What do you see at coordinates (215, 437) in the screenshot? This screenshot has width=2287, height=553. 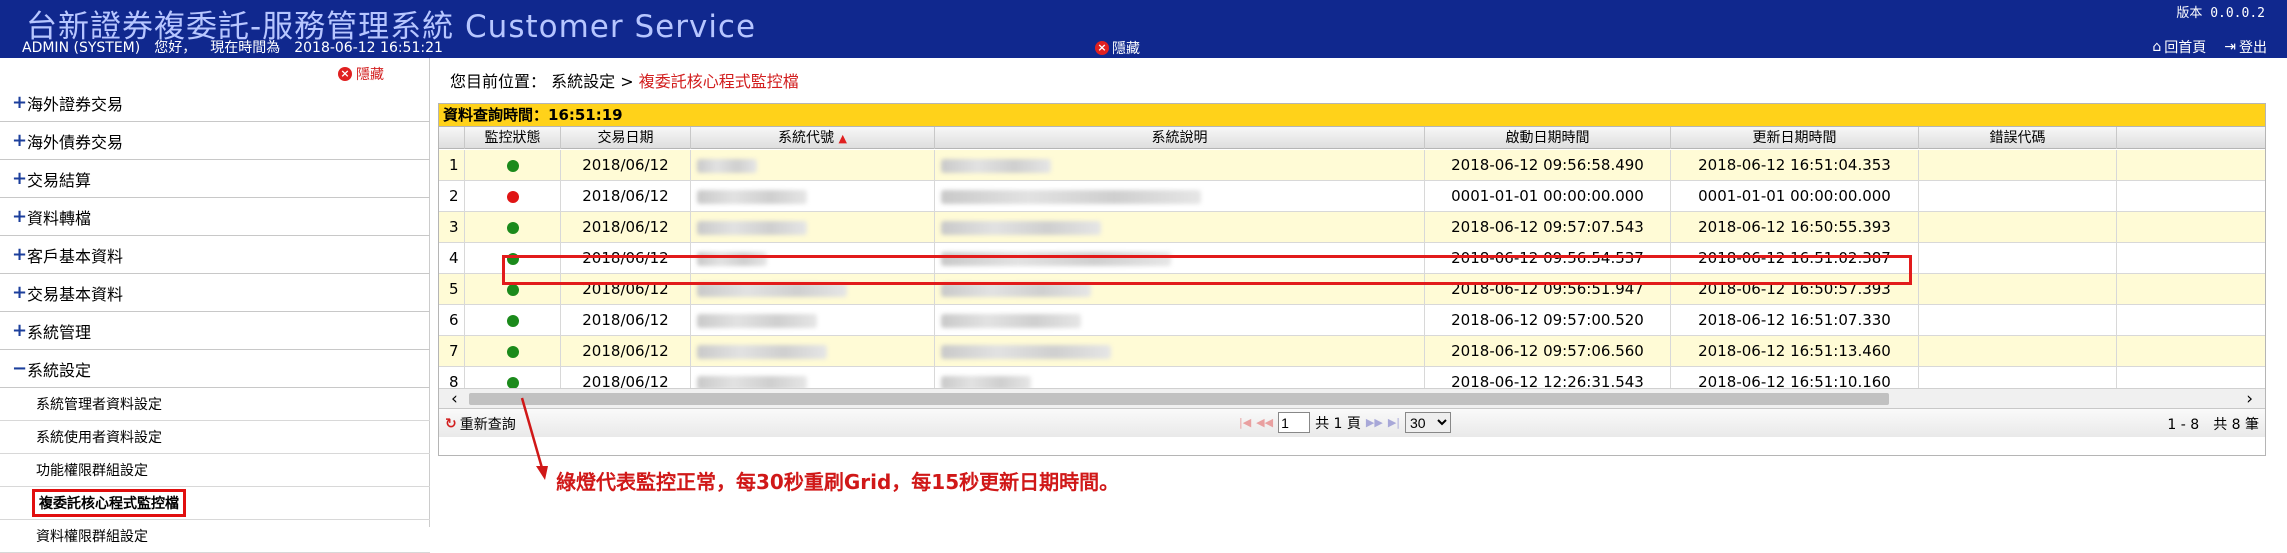 I see `sub-user-settings: 系統使用者資料設定` at bounding box center [215, 437].